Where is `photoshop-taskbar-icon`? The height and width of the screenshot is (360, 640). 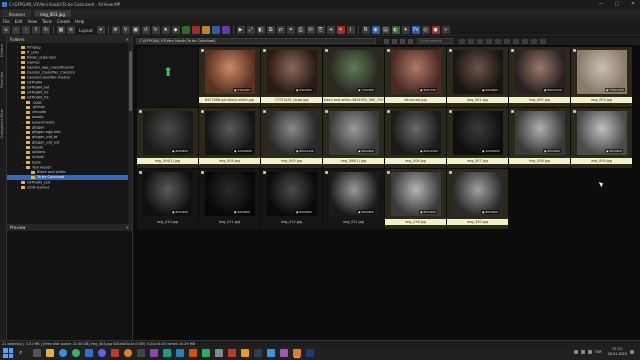 photoshop-taskbar-icon is located at coordinates (310, 353).